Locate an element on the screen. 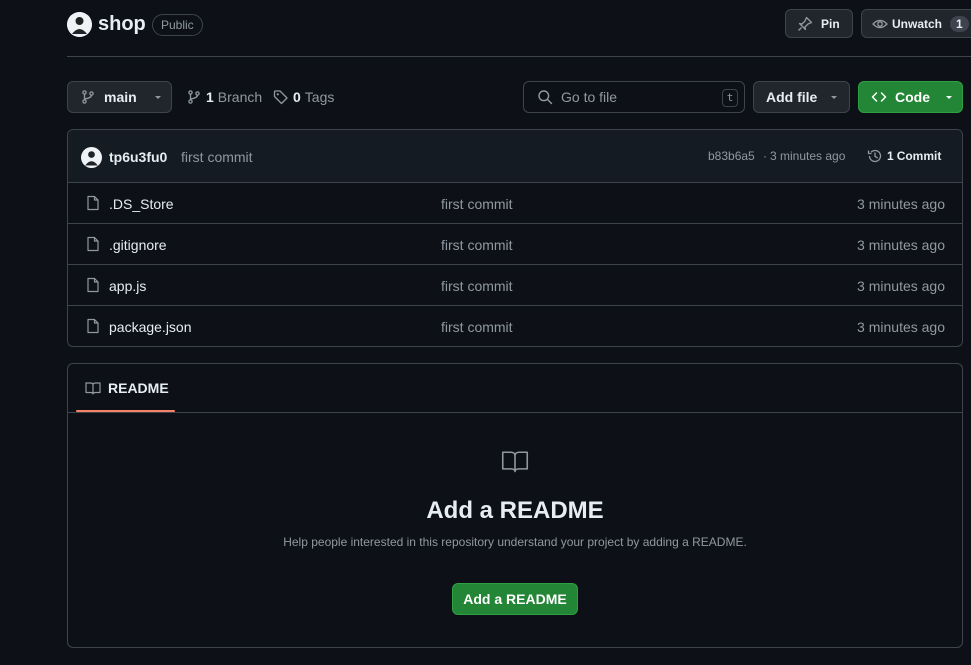 The width and height of the screenshot is (971, 665). tag-icon is located at coordinates (280, 97).